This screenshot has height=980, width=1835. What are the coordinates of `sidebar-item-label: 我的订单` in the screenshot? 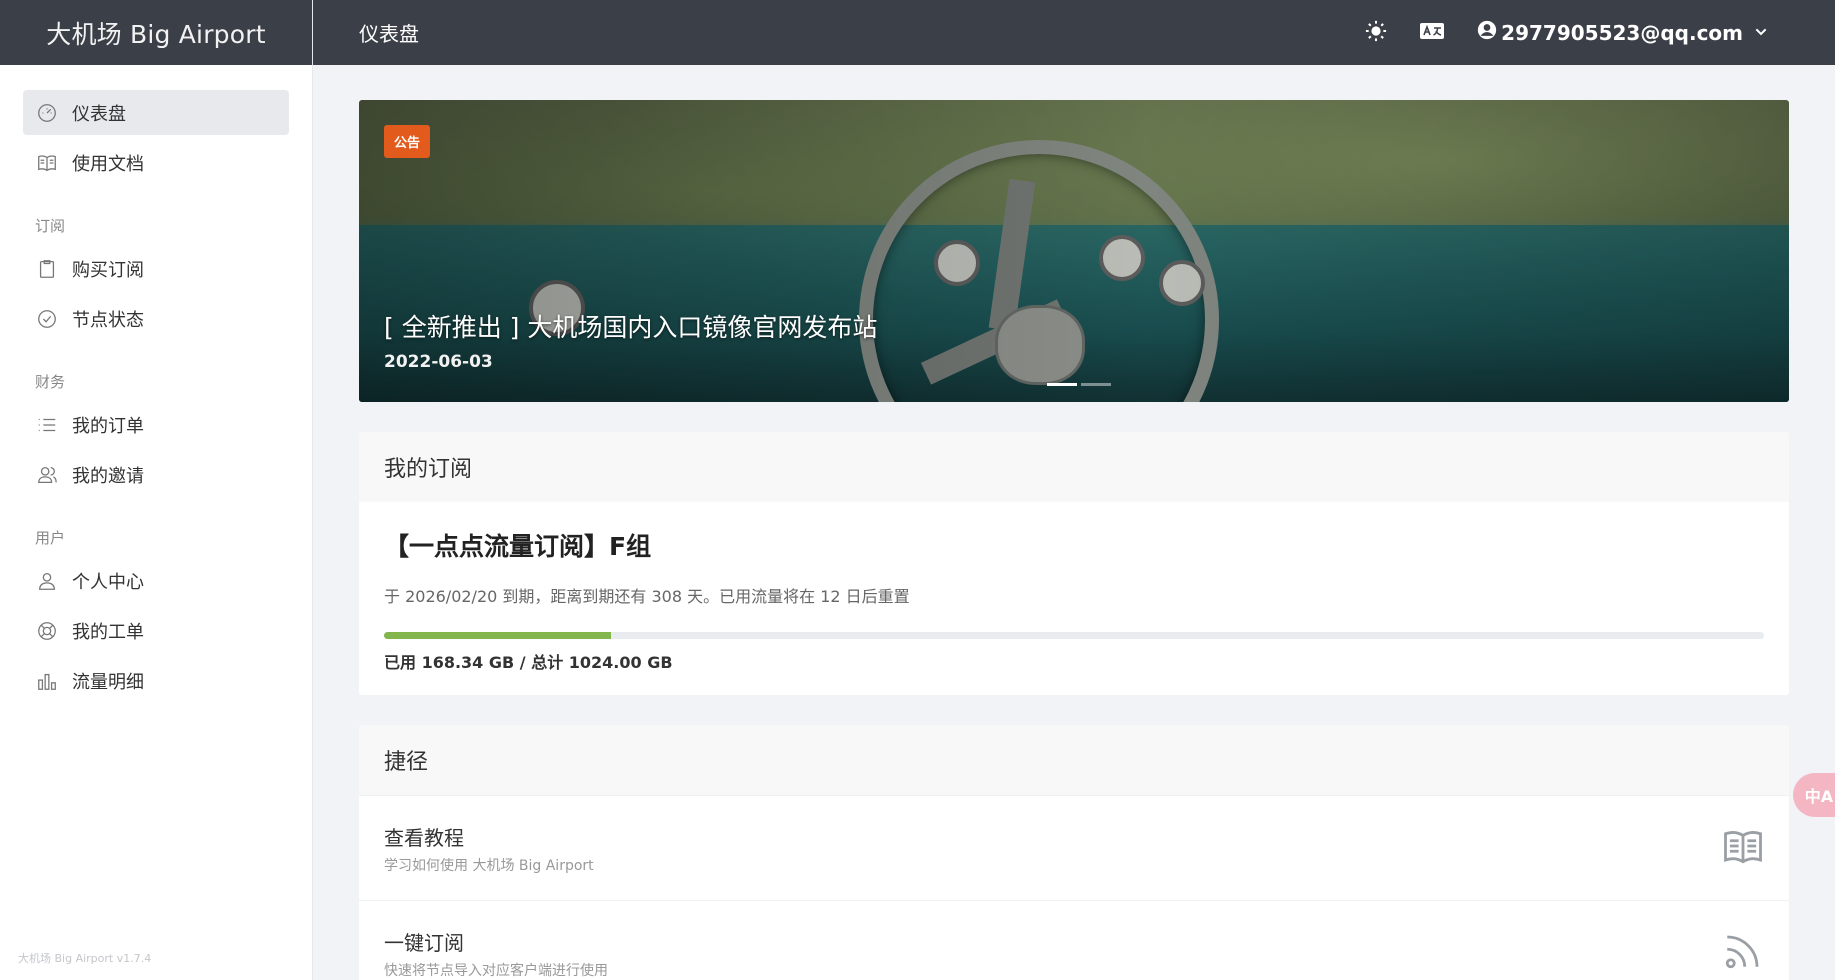 It's located at (108, 426).